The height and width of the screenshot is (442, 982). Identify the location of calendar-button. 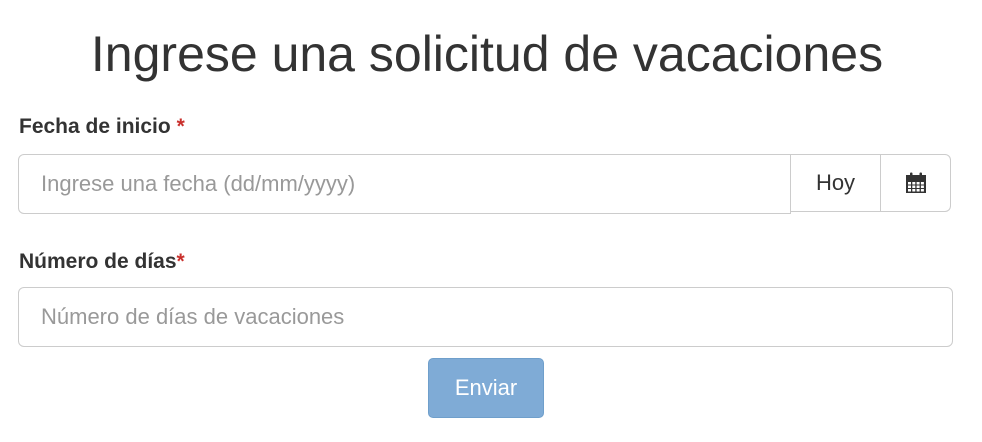
(916, 183).